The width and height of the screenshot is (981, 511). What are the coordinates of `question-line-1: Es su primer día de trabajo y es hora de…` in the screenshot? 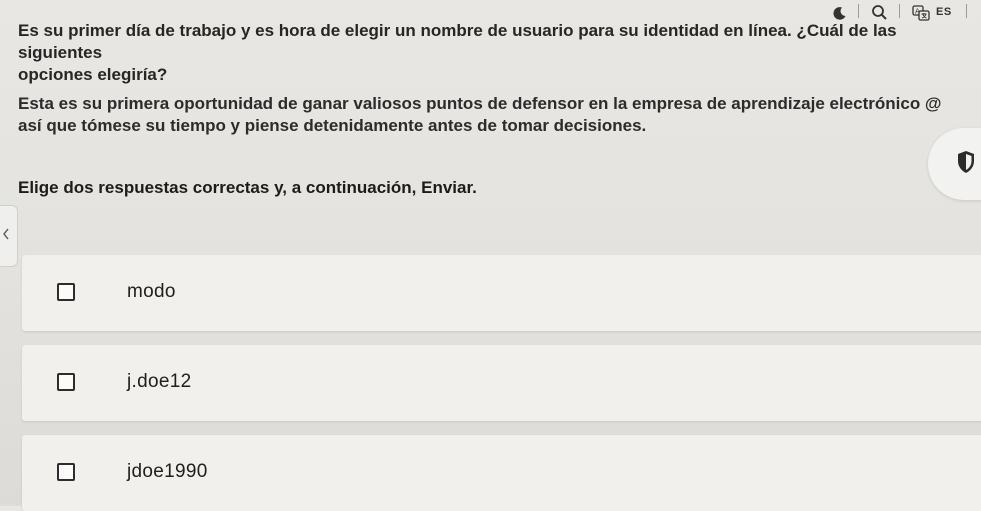 It's located at (457, 41).